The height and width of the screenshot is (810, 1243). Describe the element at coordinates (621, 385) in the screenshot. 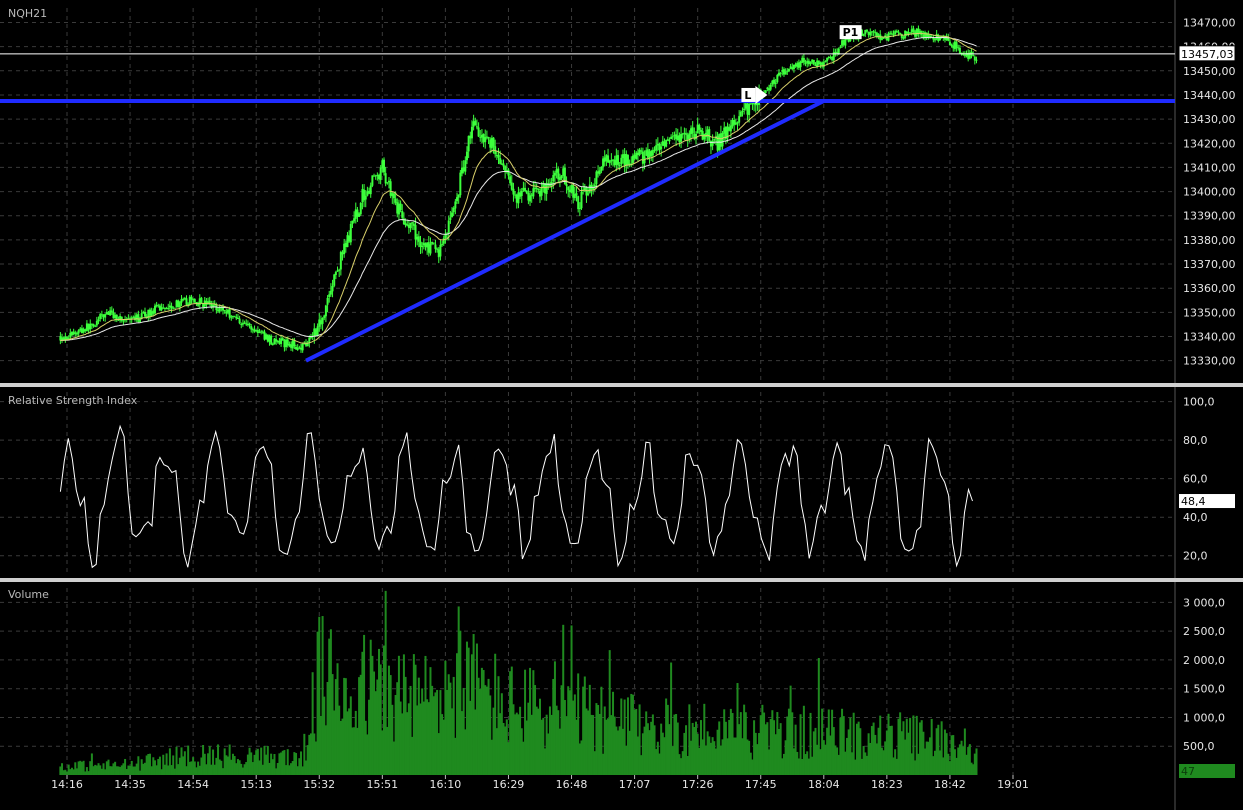

I see `panel-separator-price-rsi` at that location.